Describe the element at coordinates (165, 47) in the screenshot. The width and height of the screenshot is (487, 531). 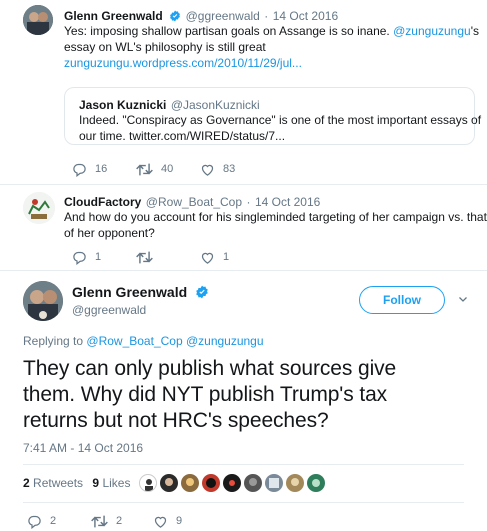
I see `tweet-text-line2: essay on WL's philosophy is still great` at that location.